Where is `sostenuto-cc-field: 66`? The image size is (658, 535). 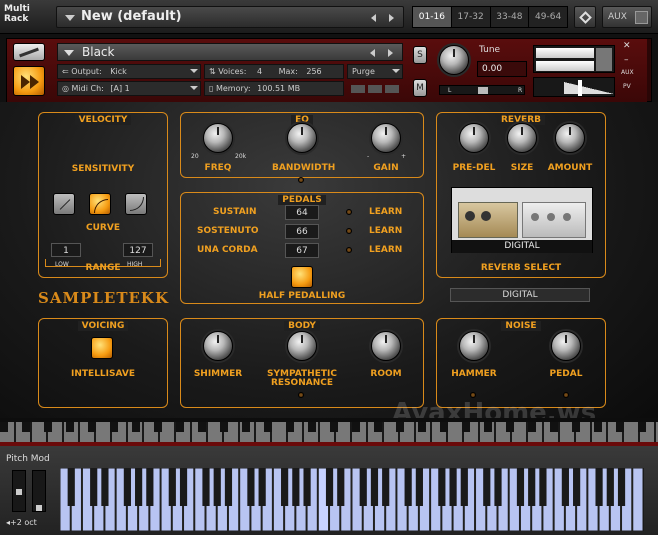 sostenuto-cc-field: 66 is located at coordinates (302, 231).